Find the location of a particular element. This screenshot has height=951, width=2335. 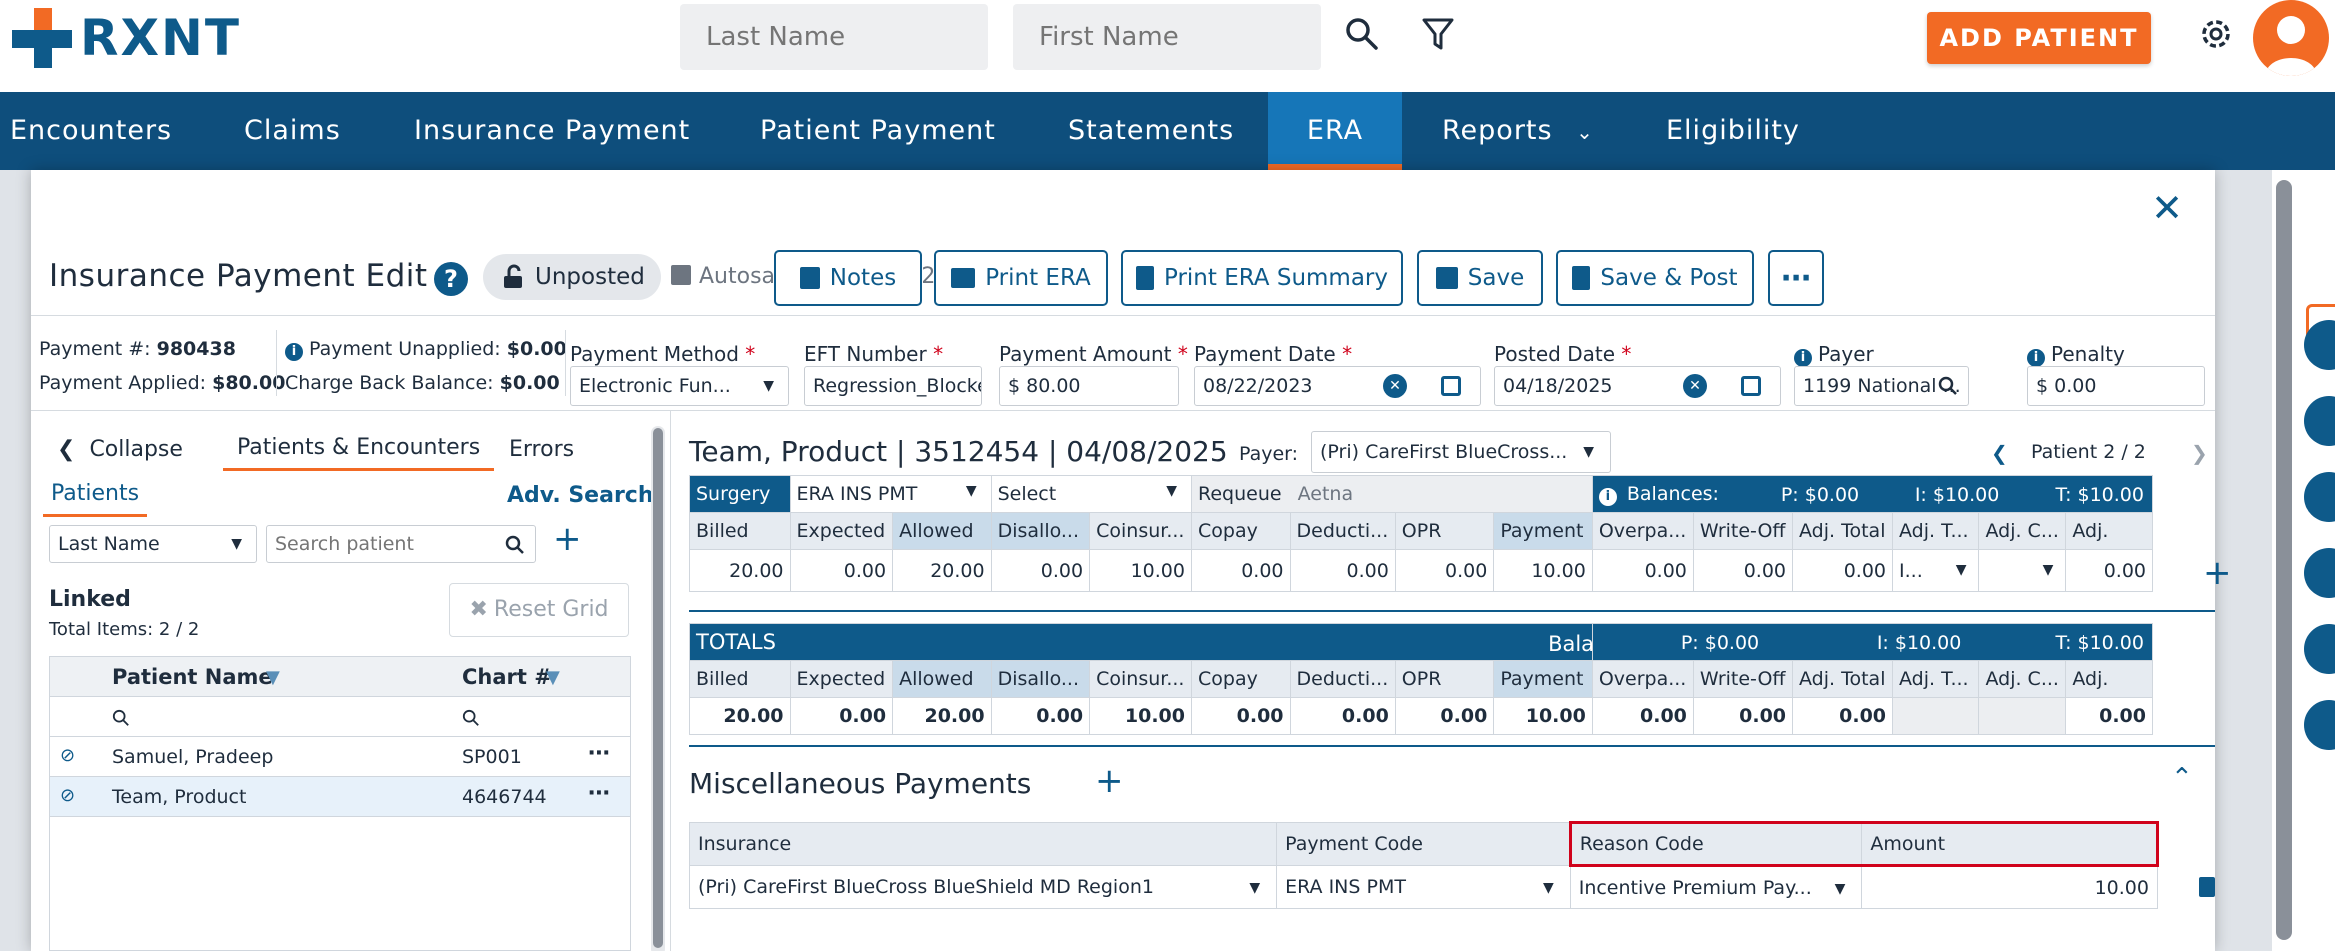

nav-patient-payment: Patient Payment is located at coordinates (878, 131).